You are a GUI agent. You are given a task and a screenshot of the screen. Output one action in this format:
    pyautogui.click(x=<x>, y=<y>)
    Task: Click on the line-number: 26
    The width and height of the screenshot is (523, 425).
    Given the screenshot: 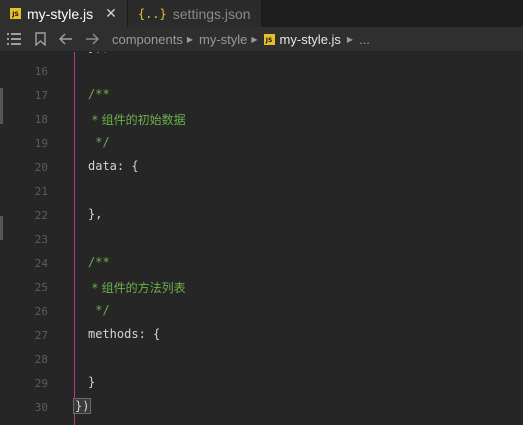 What is the action you would take?
    pyautogui.click(x=41, y=311)
    